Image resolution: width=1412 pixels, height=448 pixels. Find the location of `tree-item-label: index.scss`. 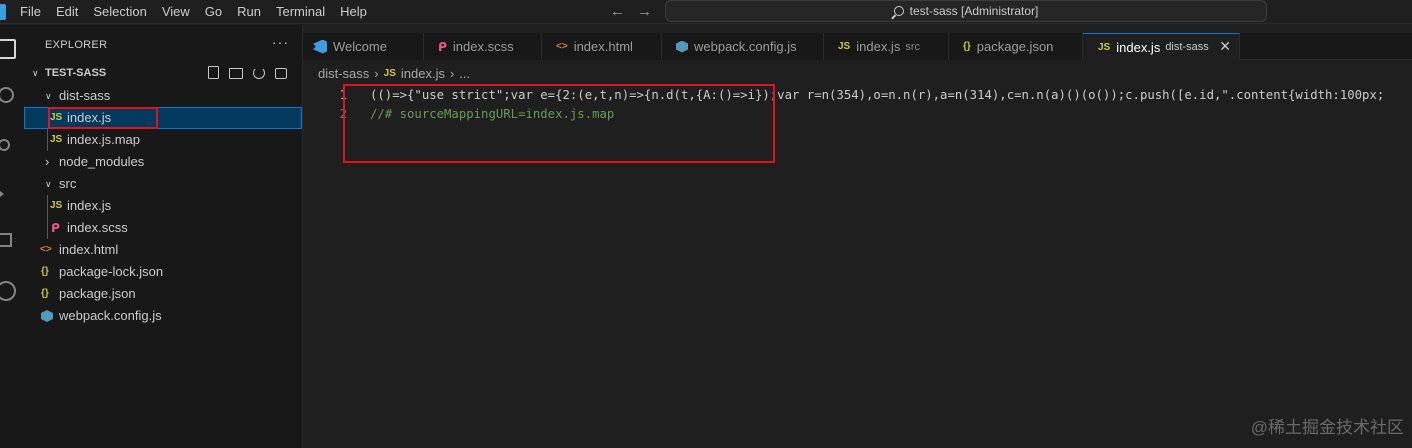

tree-item-label: index.scss is located at coordinates (97, 227).